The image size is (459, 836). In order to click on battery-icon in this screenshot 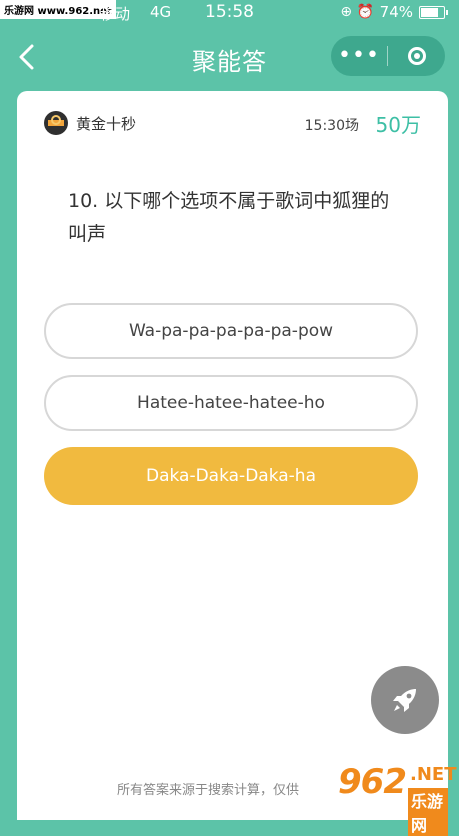, I will do `click(433, 12)`.